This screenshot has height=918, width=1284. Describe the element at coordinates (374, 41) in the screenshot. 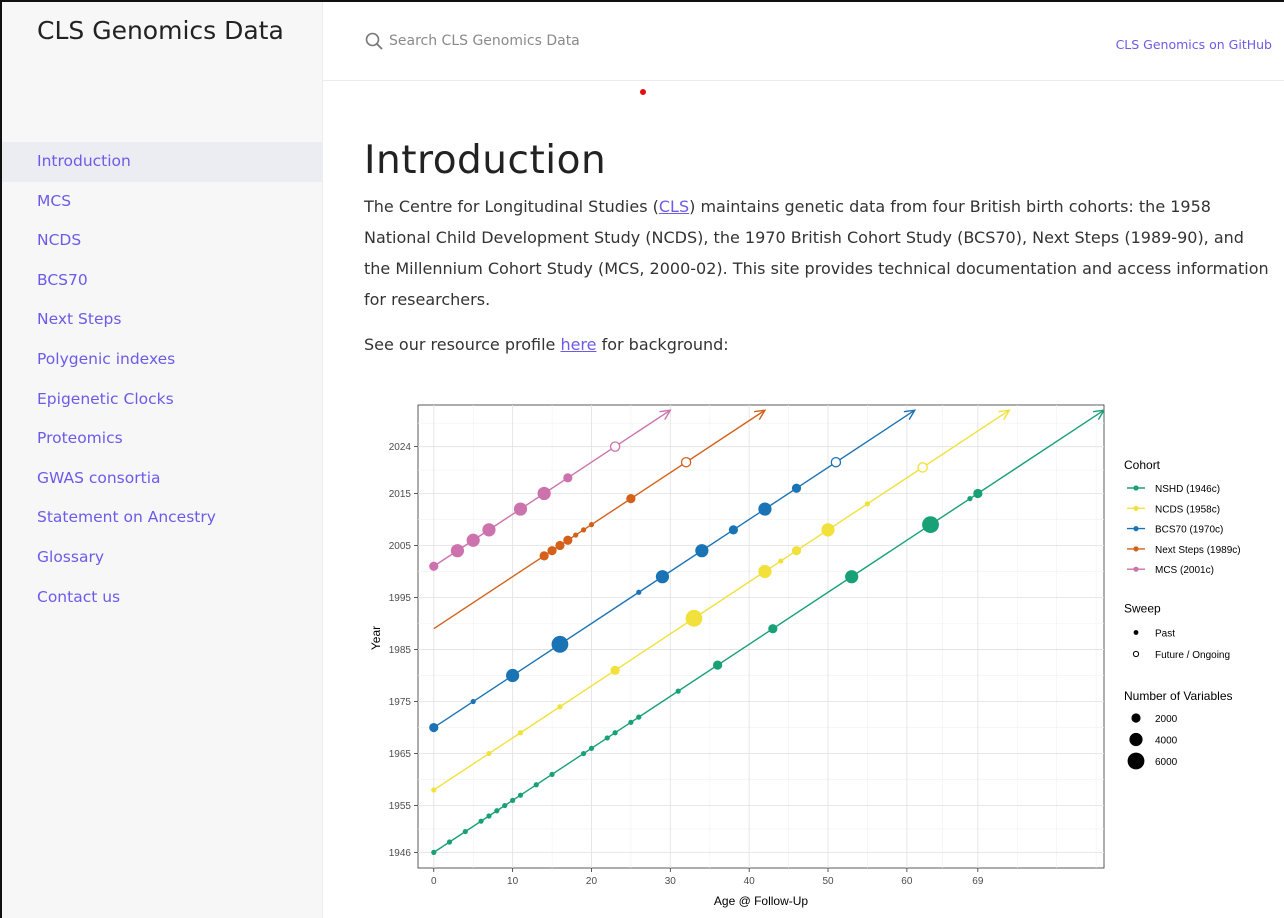

I see `search-icon` at that location.